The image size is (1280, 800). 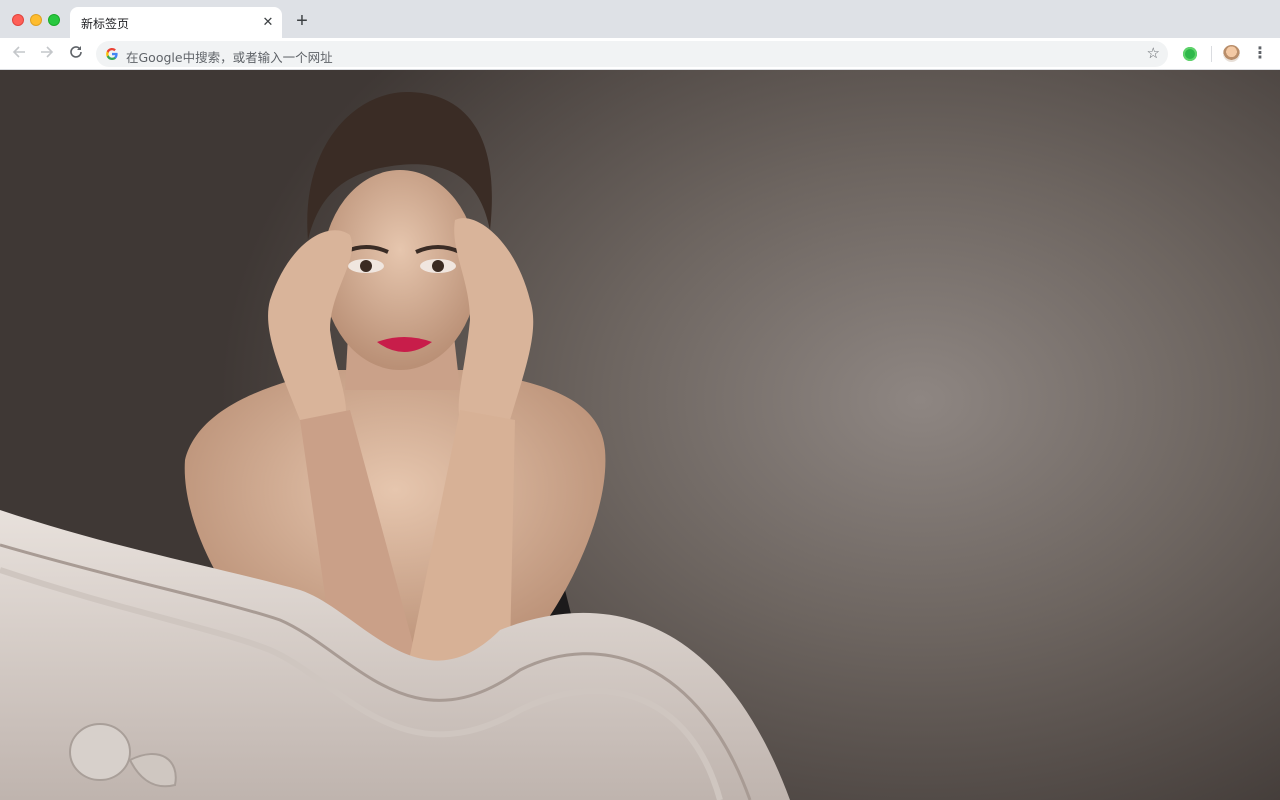 What do you see at coordinates (36, 20) in the screenshot?
I see `window-minimize-button` at bounding box center [36, 20].